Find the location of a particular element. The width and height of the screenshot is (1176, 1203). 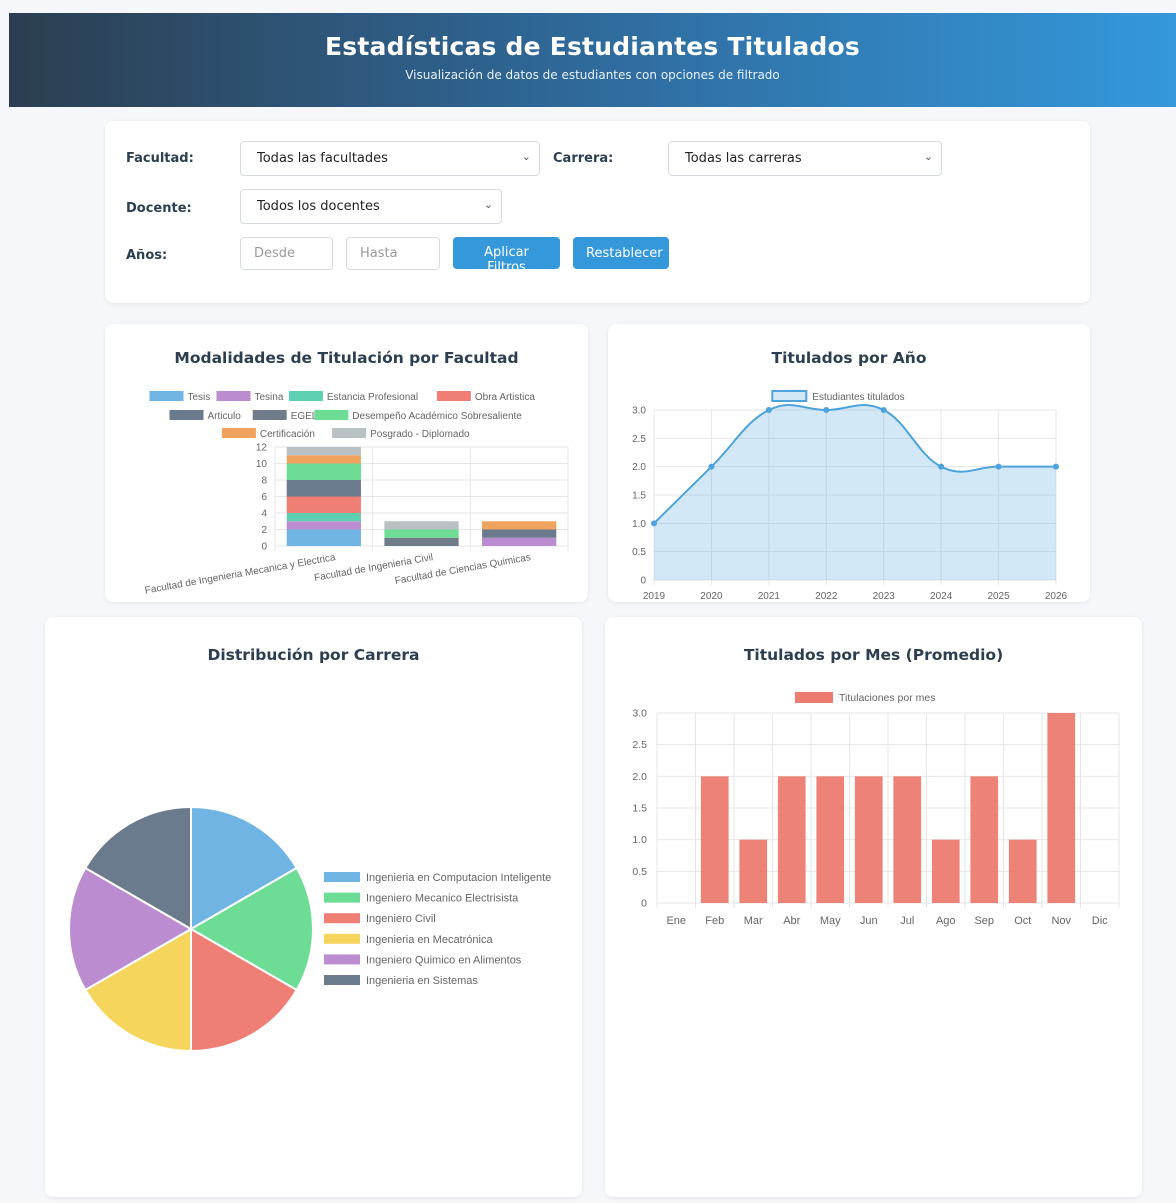

legend-label: Estudiantes titulados is located at coordinates (858, 397).